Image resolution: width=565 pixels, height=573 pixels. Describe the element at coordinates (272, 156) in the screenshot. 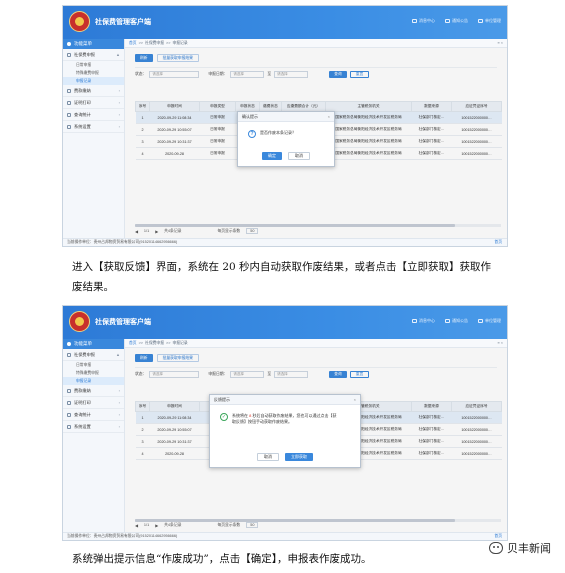

I see `confirm-button: 确定` at that location.